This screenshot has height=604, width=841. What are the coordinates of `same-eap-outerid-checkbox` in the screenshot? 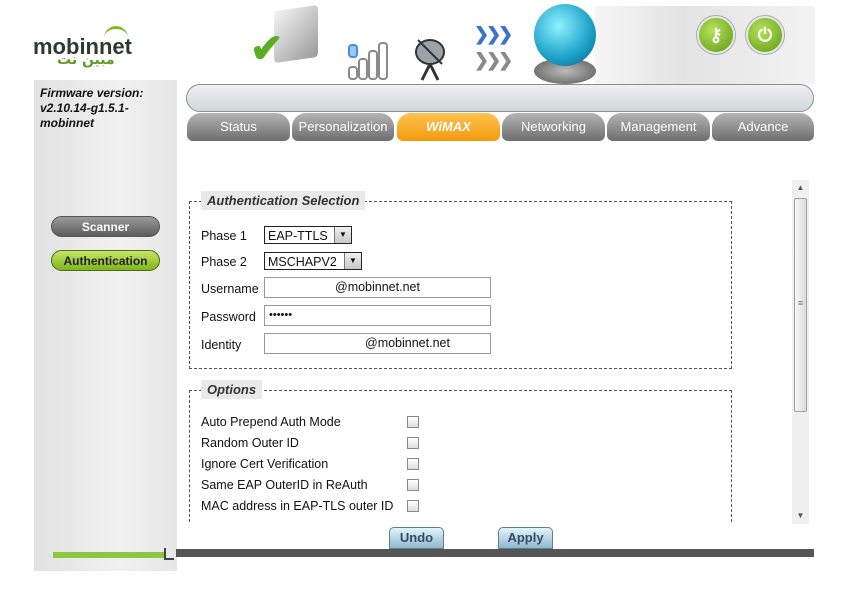 It's located at (413, 485).